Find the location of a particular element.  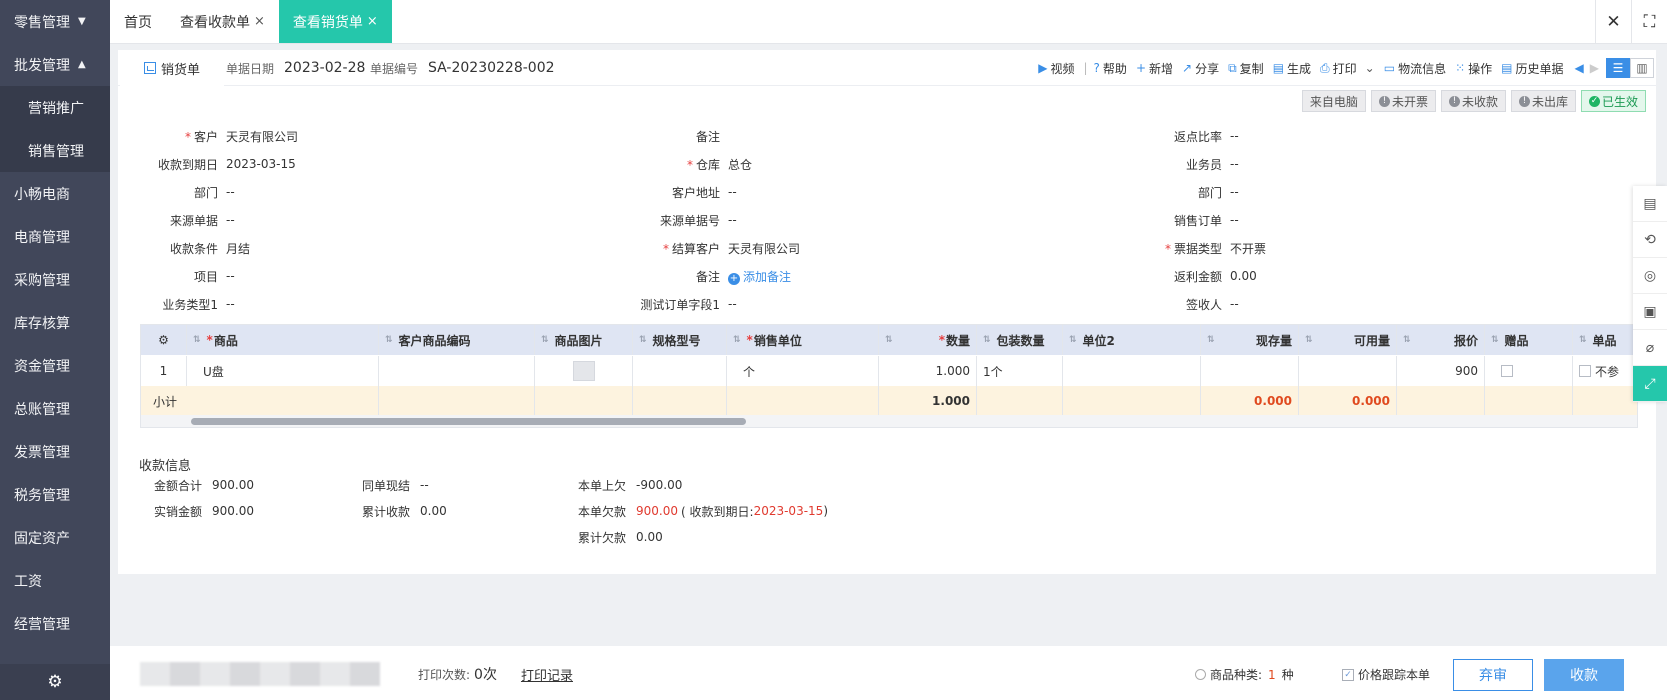

share-button: ↗ 分享 is located at coordinates (1200, 68).